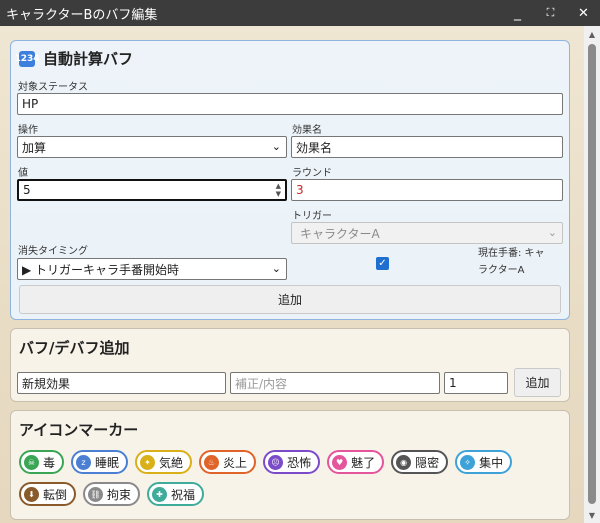 Image resolution: width=600 pixels, height=523 pixels. Describe the element at coordinates (88, 59) in the screenshot. I see `auto-calc-title-text: 自動計算バフ` at that location.